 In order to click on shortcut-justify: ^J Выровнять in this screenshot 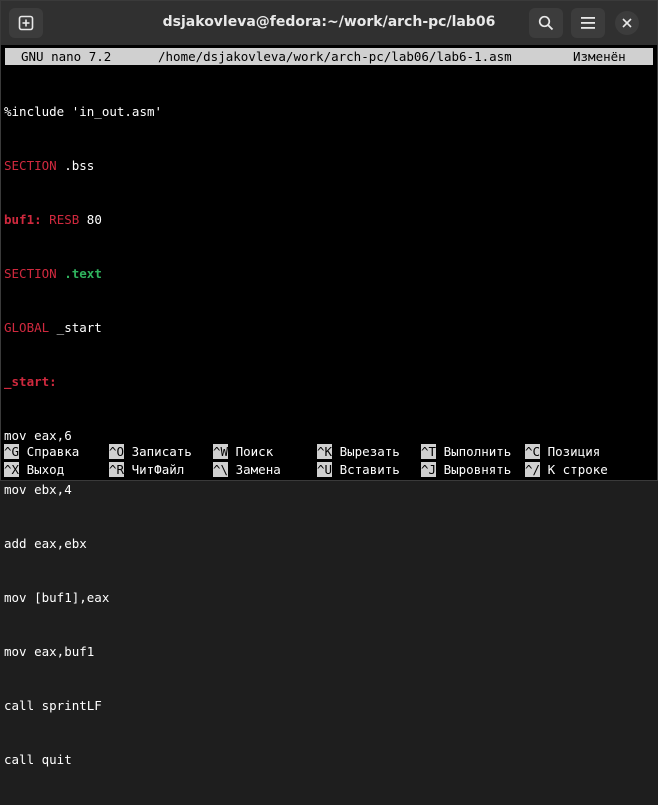, I will do `click(466, 470)`.